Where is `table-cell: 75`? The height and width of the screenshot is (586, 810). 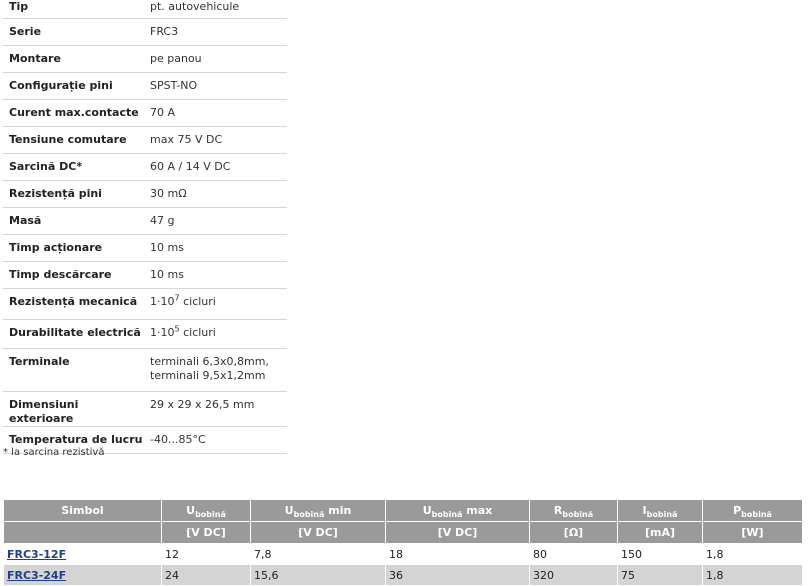 table-cell: 75 is located at coordinates (660, 575).